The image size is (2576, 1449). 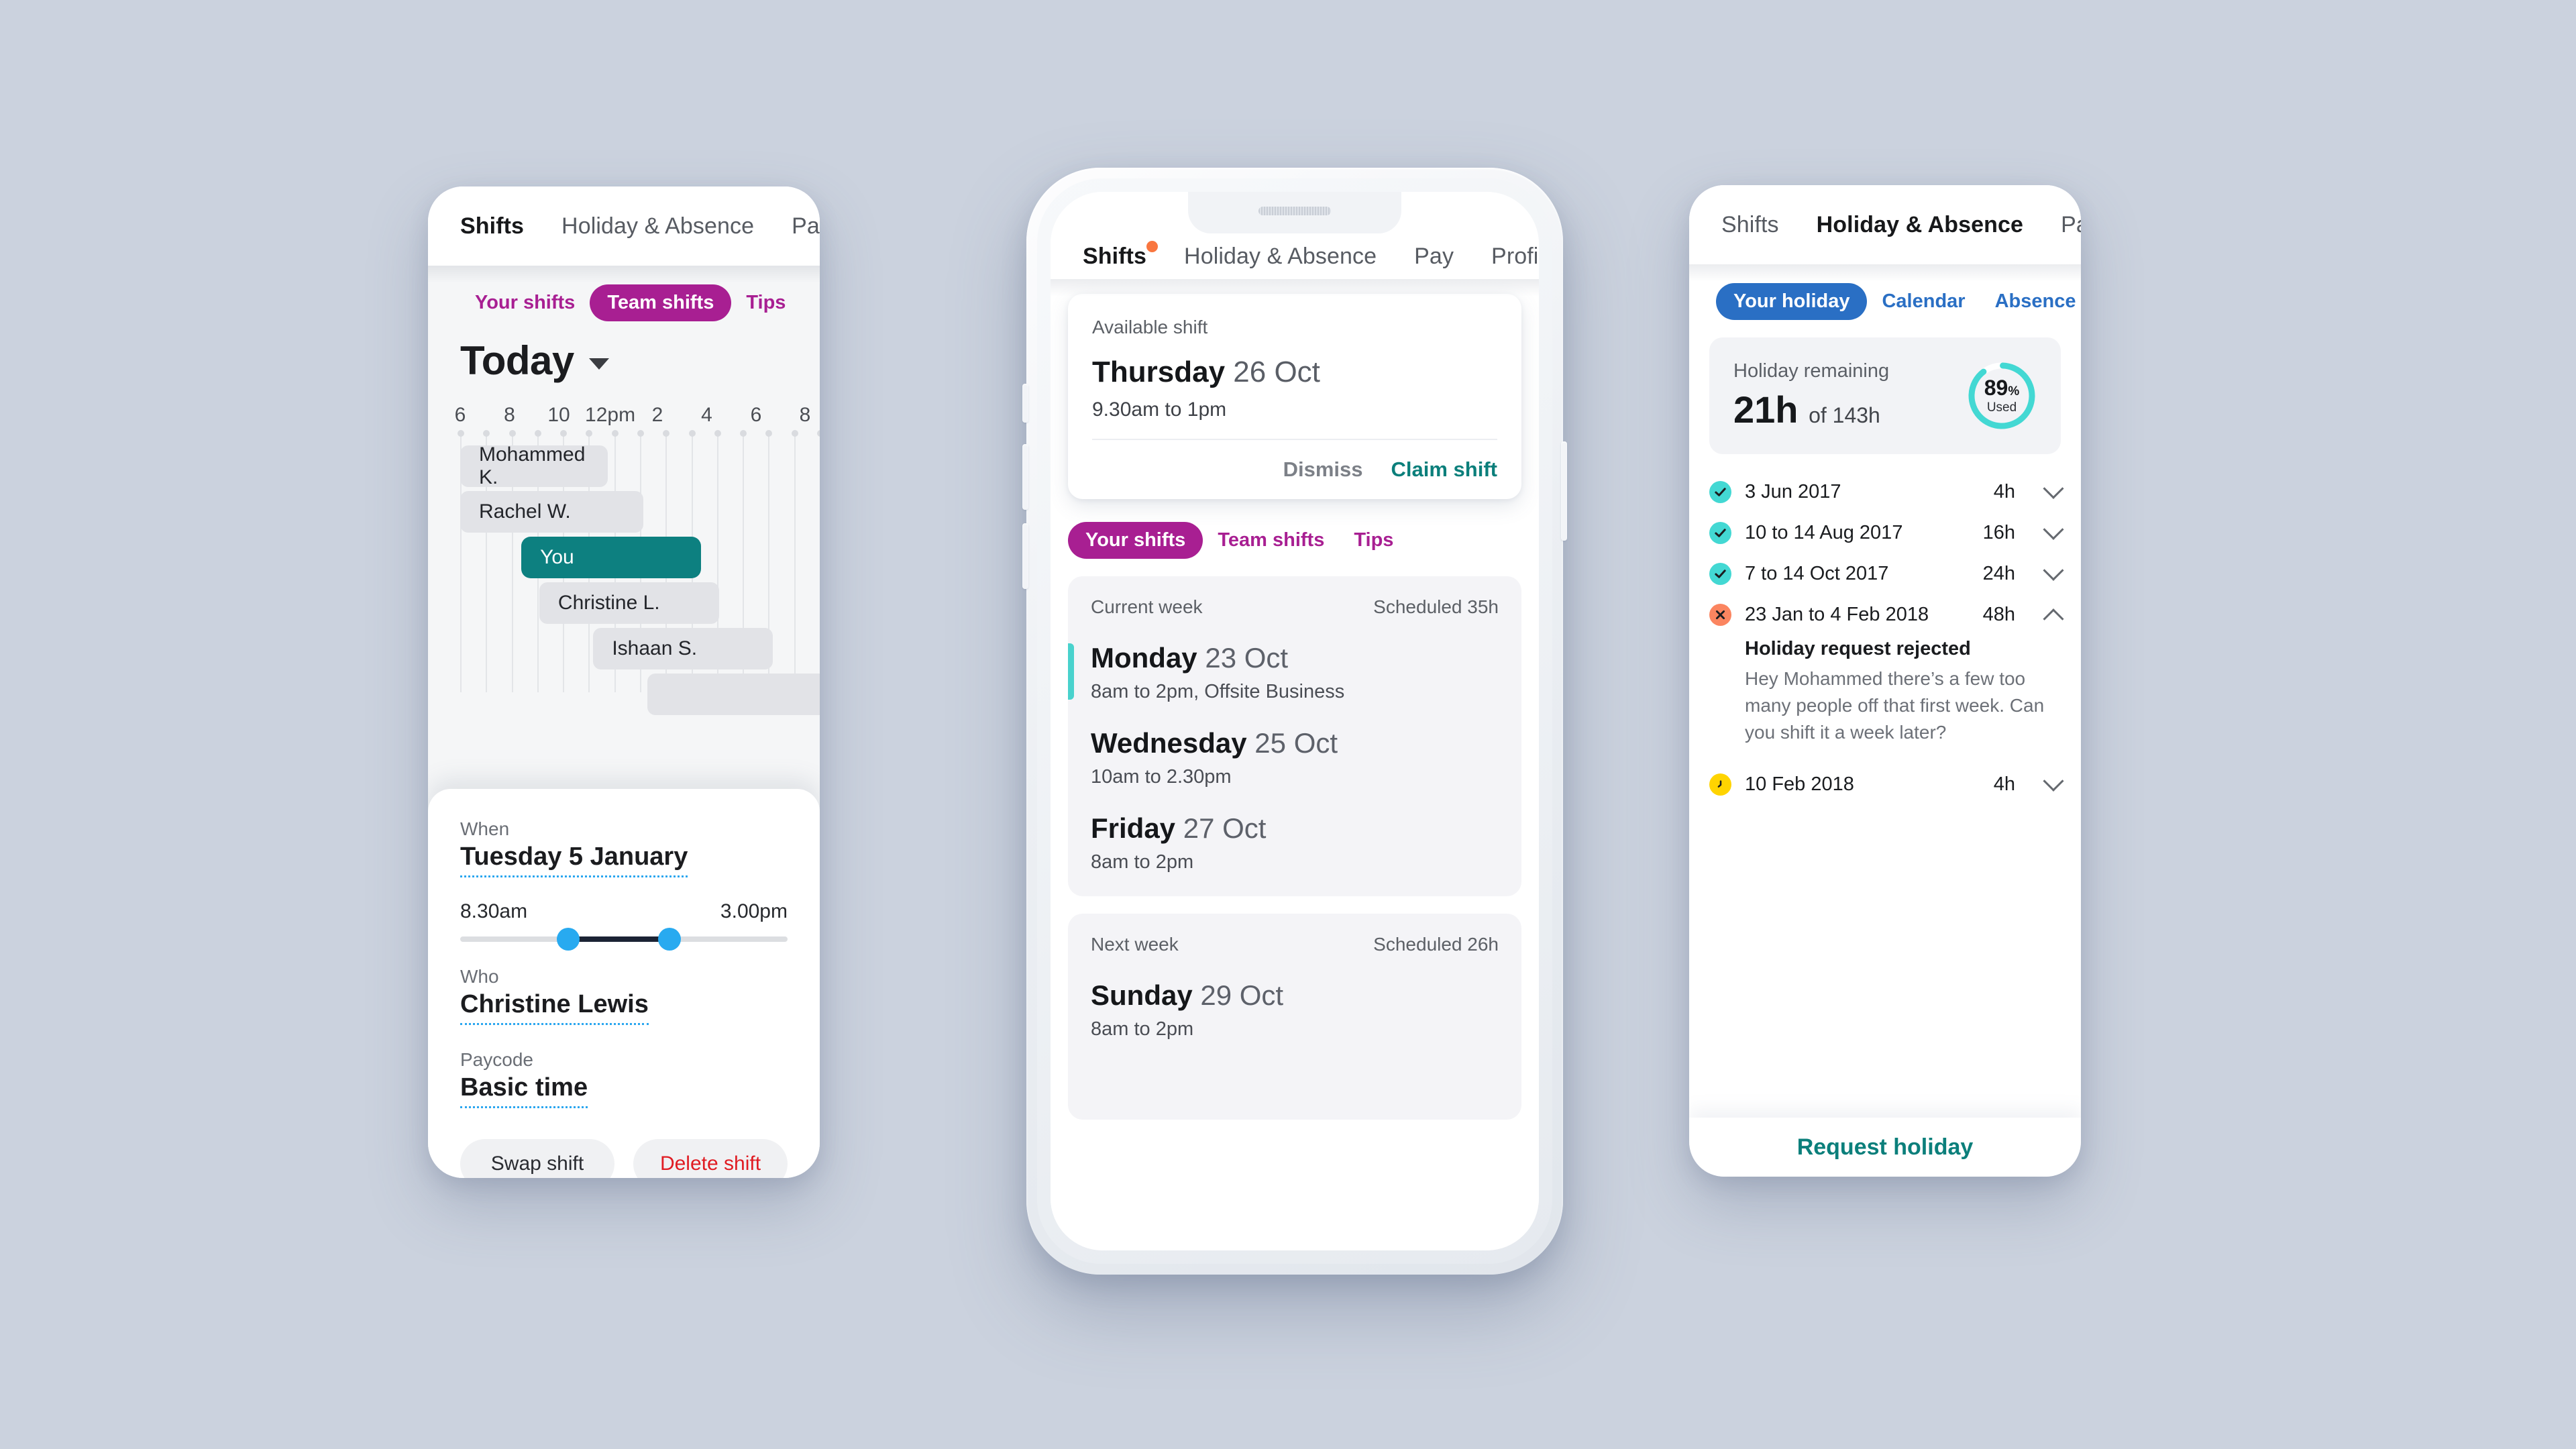 I want to click on timeline-bar: Rachel W., so click(x=552, y=512).